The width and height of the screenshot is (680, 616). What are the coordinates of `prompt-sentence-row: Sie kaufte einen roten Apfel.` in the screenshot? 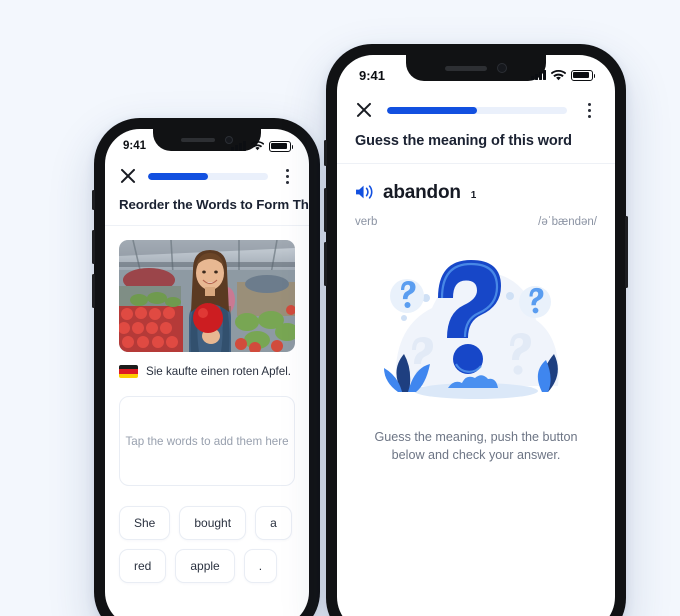 It's located at (207, 365).